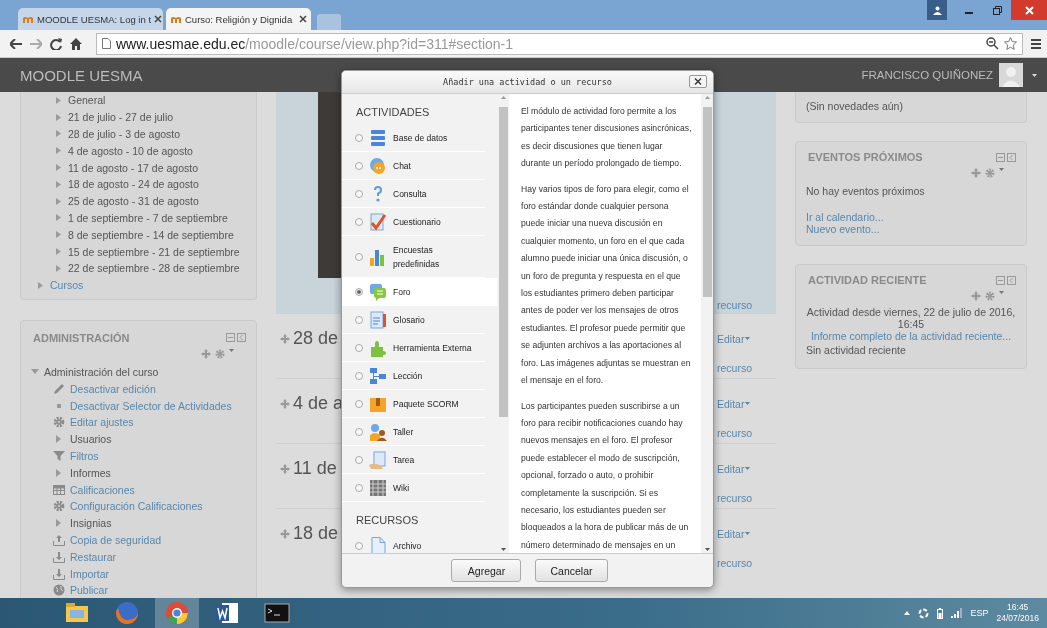 This screenshot has height=628, width=1047. What do you see at coordinates (87, 100) in the screenshot?
I see `tree-item: General` at bounding box center [87, 100].